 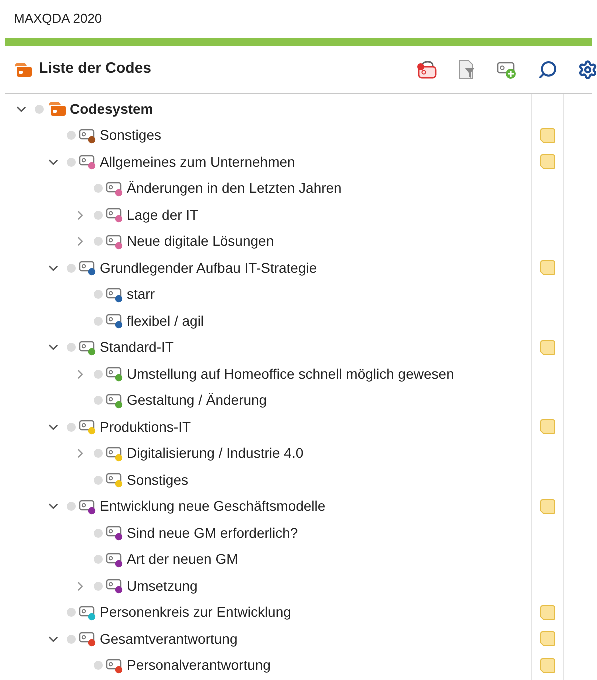 I want to click on code-label: Entwicklung neue Geschäftsmodelle, so click(x=213, y=507).